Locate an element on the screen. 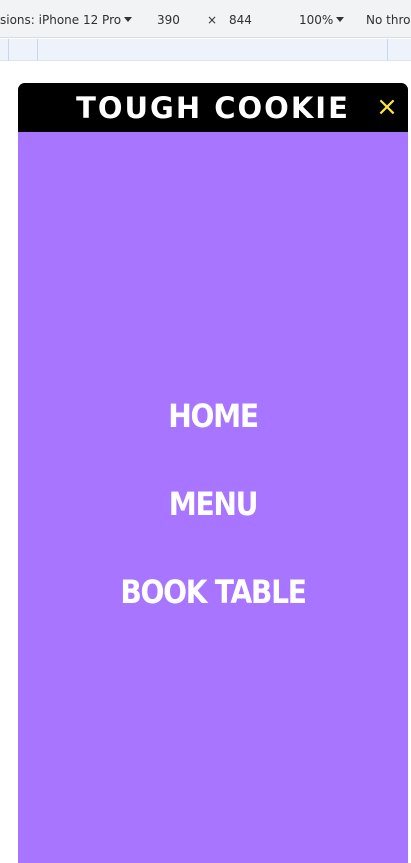 The image size is (411, 863). site-header: TOUGH COOKIE × is located at coordinates (213, 107).